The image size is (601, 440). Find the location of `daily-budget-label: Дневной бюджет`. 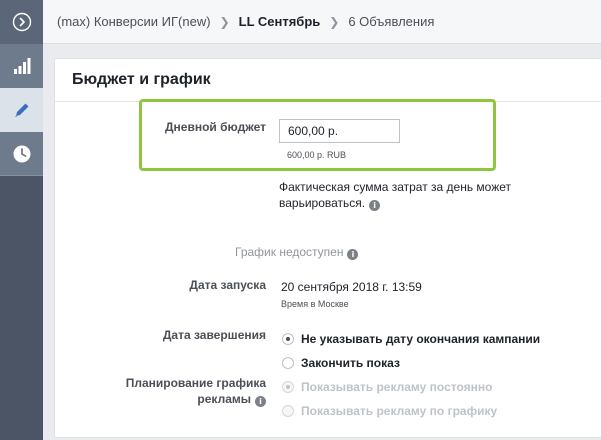

daily-budget-label: Дневной бюджет is located at coordinates (215, 127).